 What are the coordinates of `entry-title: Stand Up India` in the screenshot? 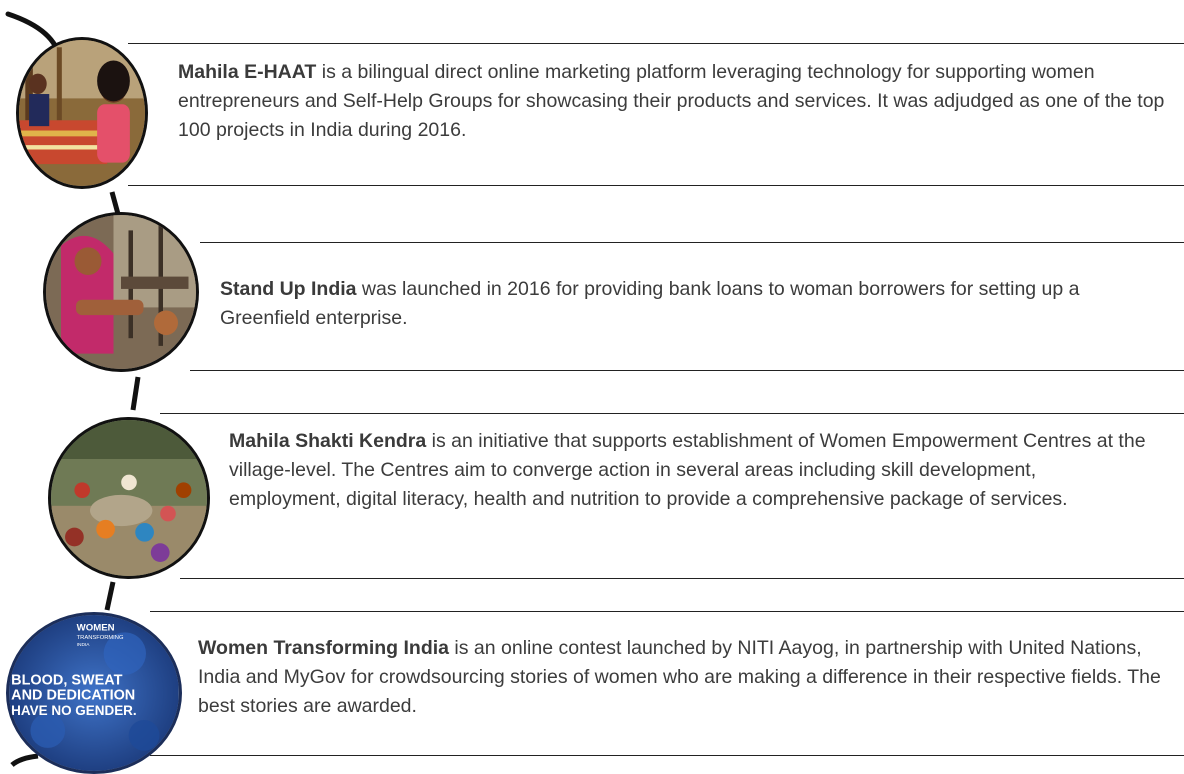 It's located at (288, 289).